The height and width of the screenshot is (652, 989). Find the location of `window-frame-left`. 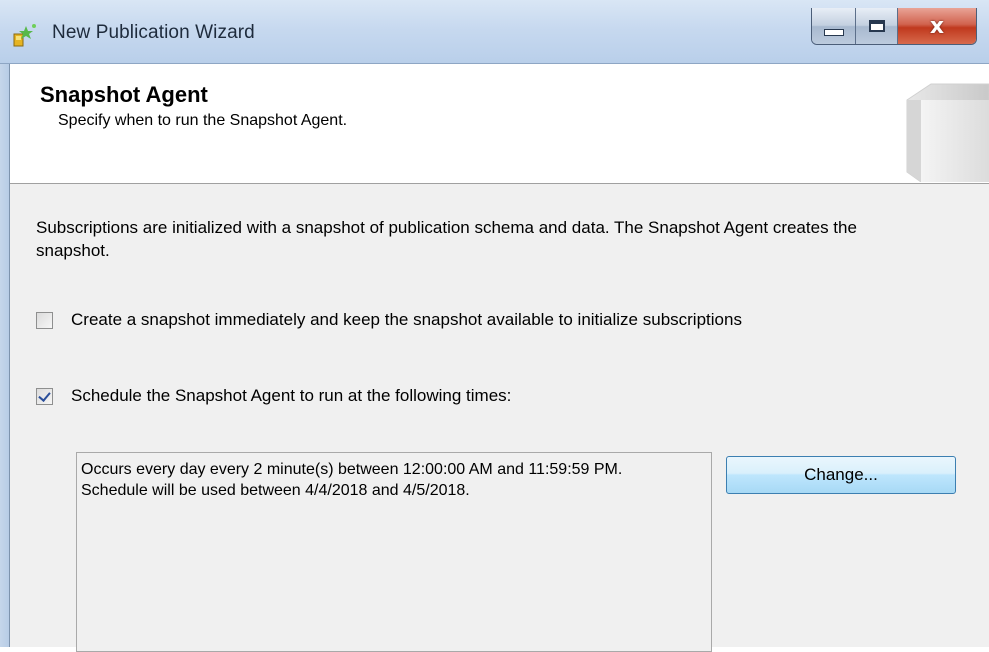

window-frame-left is located at coordinates (5, 355).